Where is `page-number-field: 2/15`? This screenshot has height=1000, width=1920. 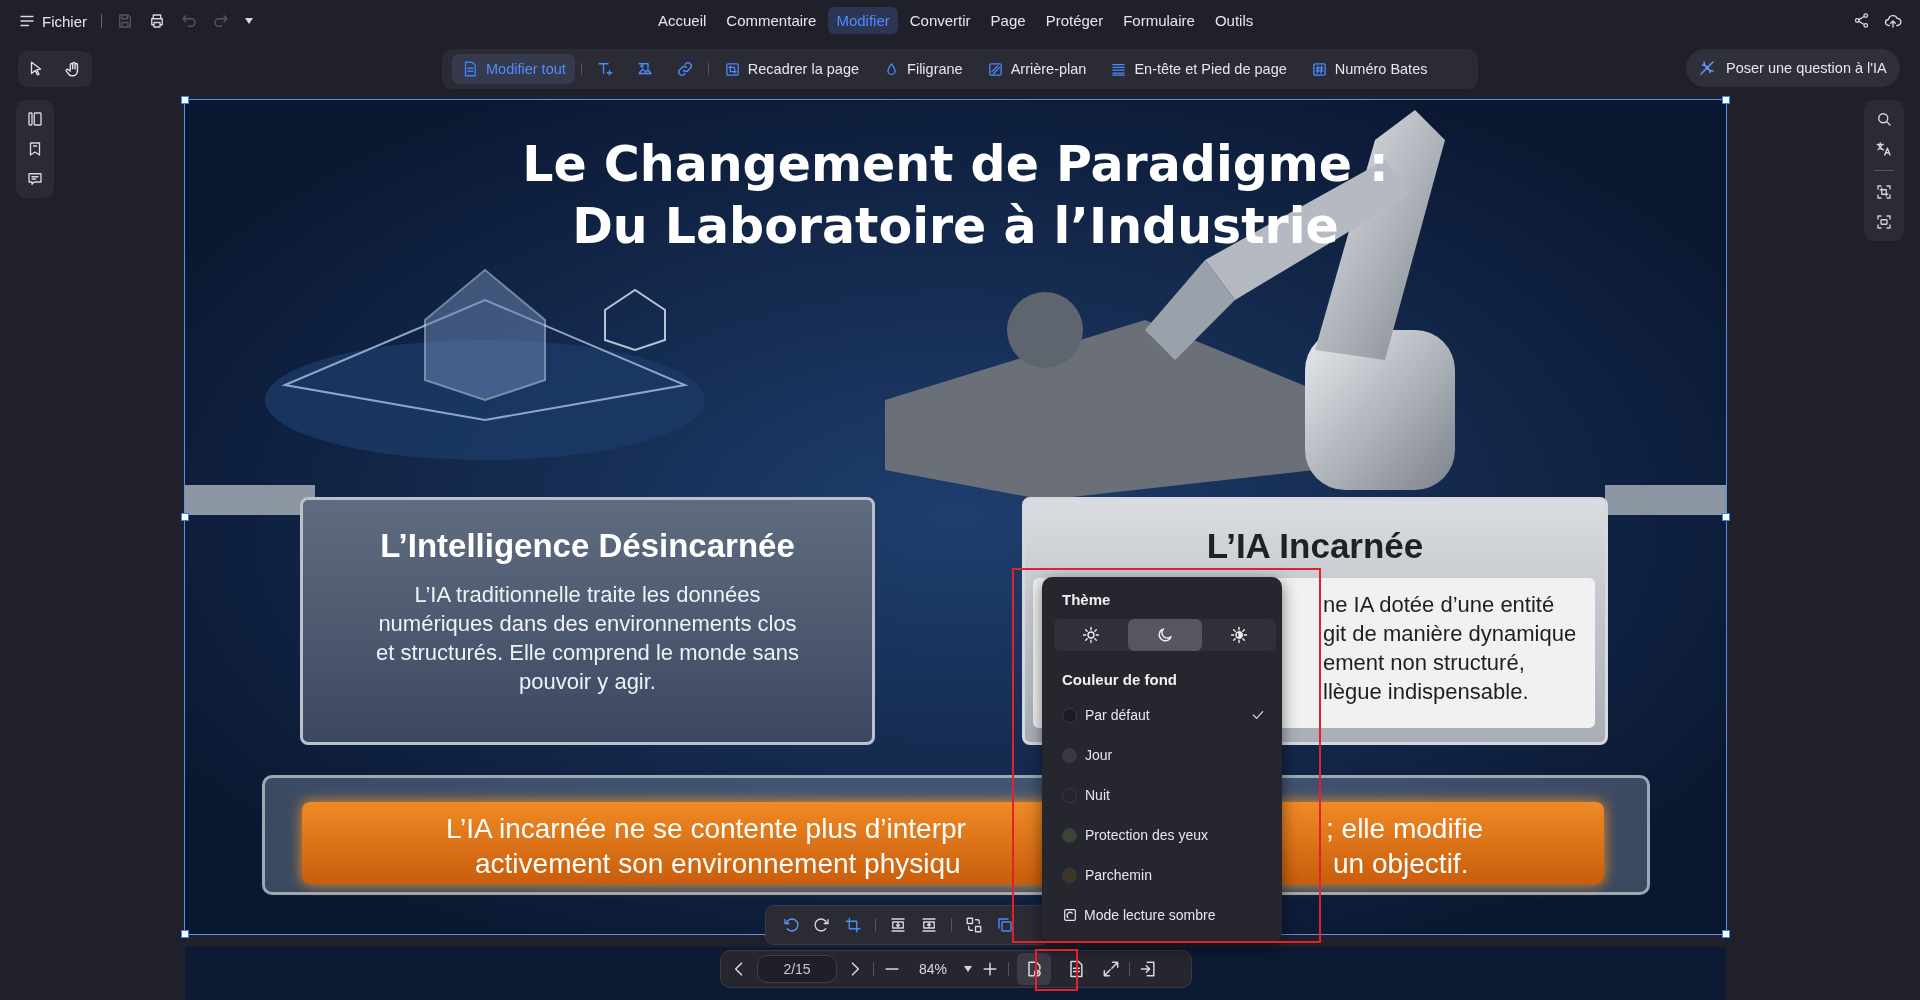
page-number-field: 2/15 is located at coordinates (797, 969).